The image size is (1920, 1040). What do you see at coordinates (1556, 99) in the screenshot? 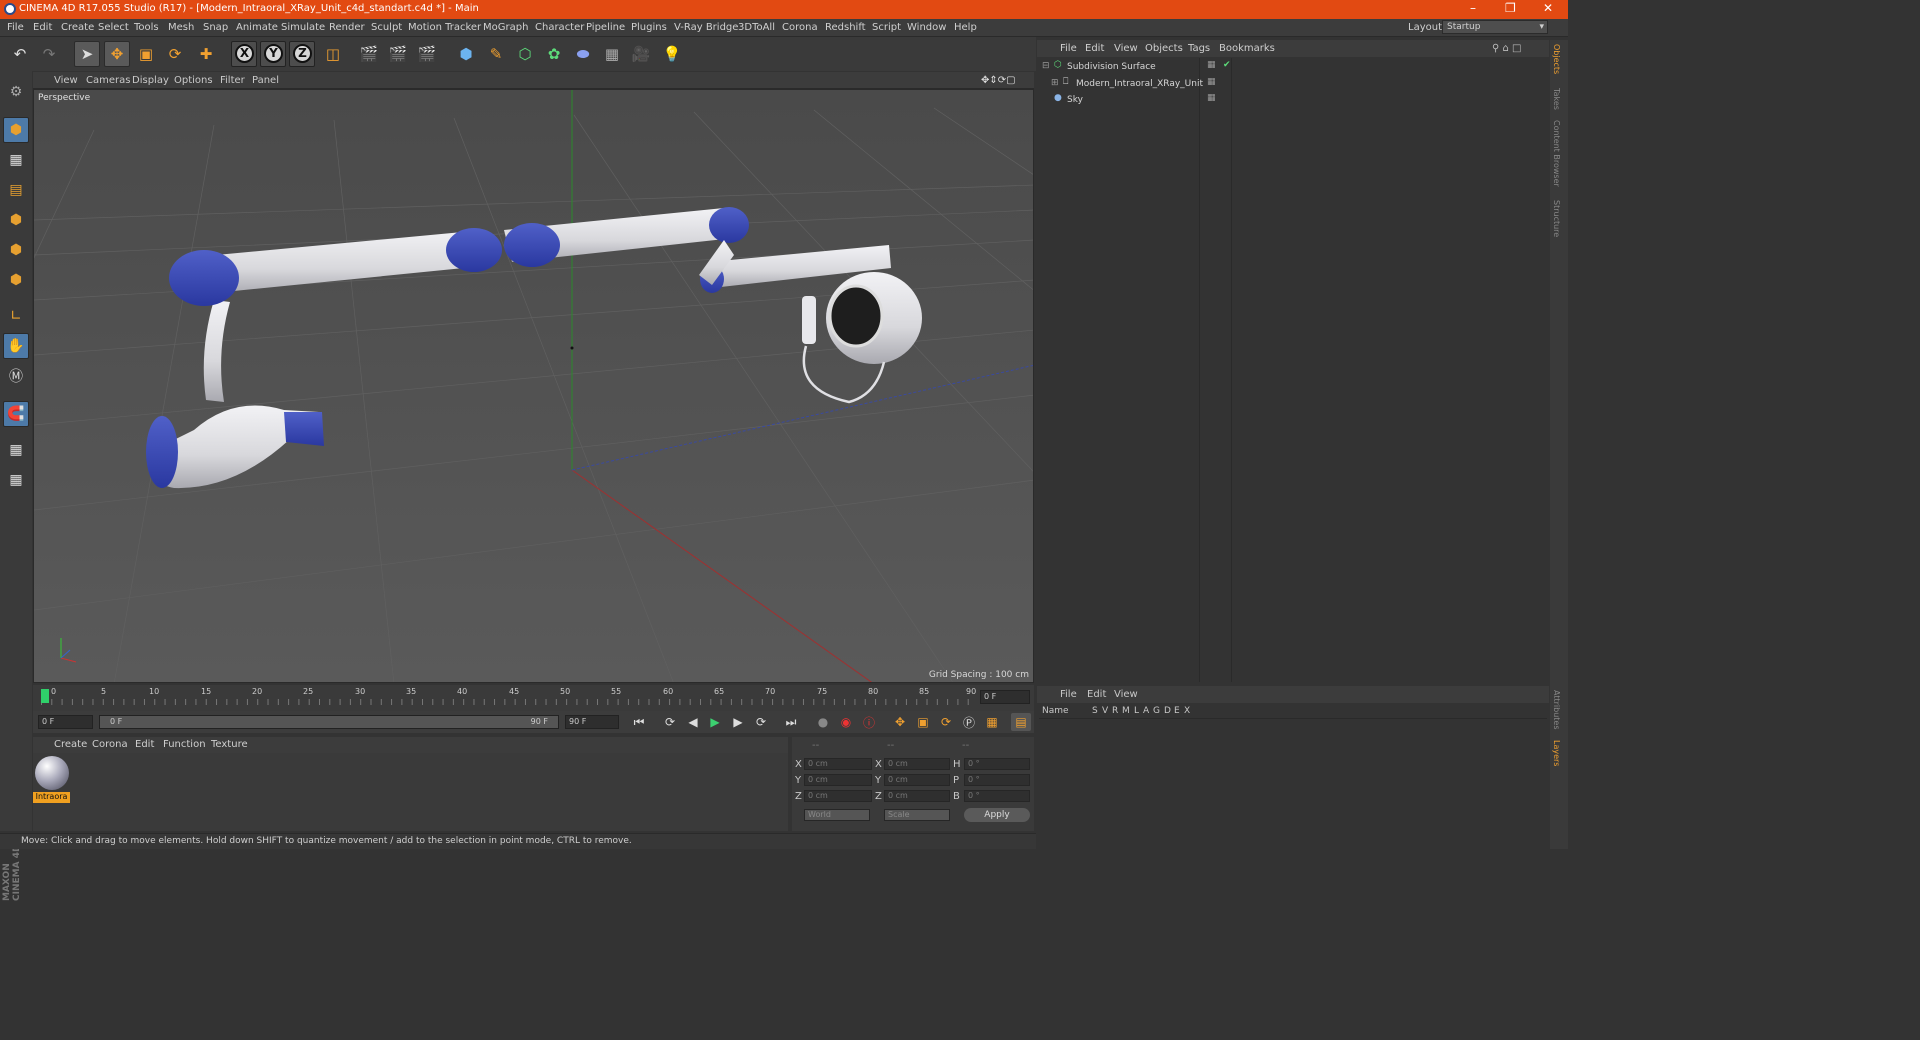
I see `tab-takes: Takes` at bounding box center [1556, 99].